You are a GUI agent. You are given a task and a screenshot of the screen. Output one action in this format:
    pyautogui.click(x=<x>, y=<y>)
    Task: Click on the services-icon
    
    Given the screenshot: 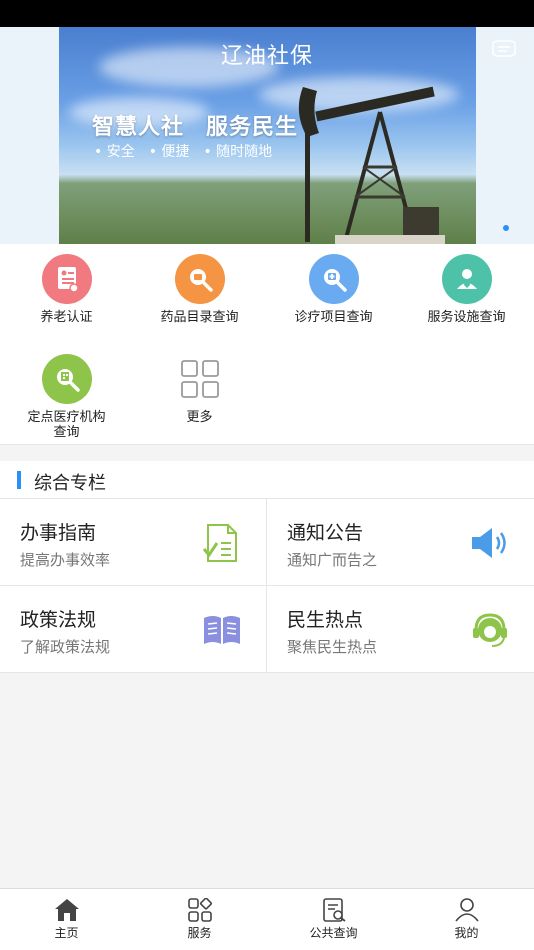 What is the action you would take?
    pyautogui.click(x=199, y=910)
    